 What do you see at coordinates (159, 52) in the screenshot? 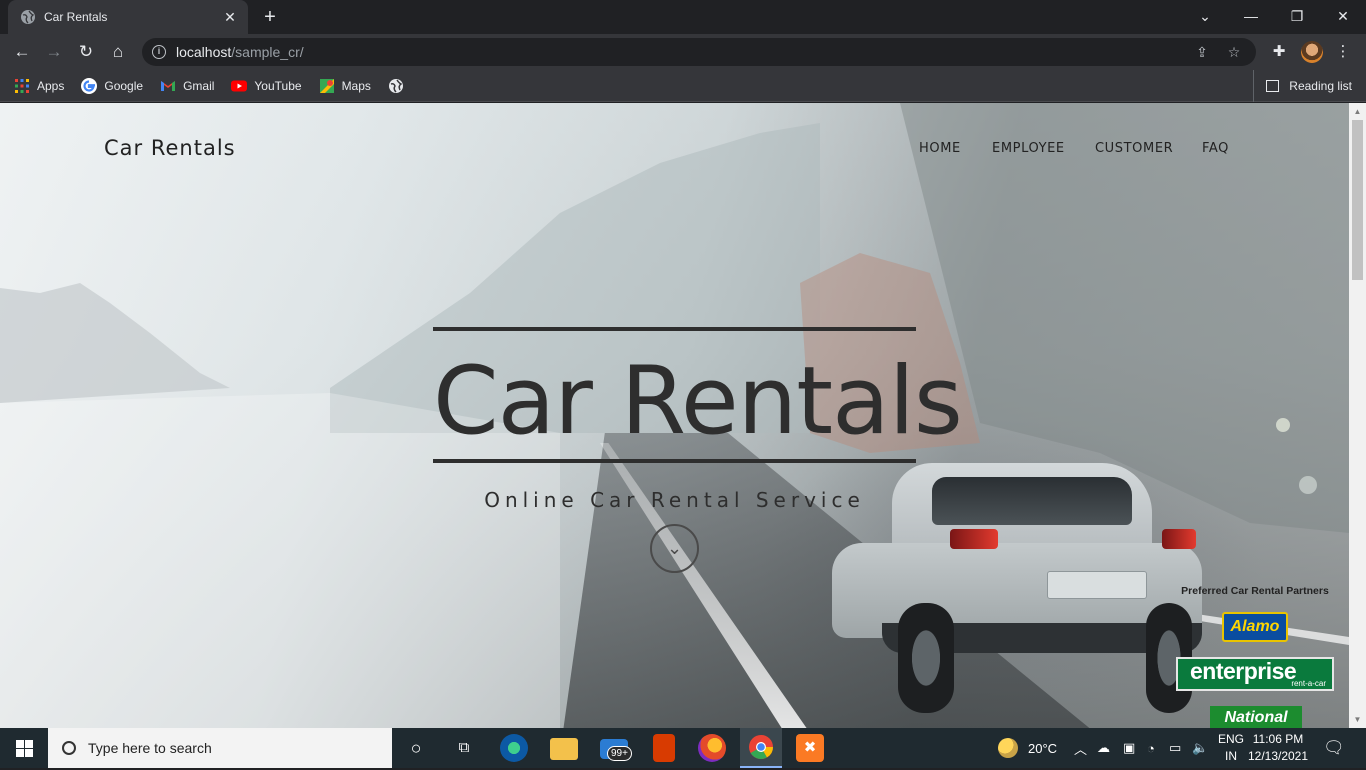
I see `site-info-icon: i` at bounding box center [159, 52].